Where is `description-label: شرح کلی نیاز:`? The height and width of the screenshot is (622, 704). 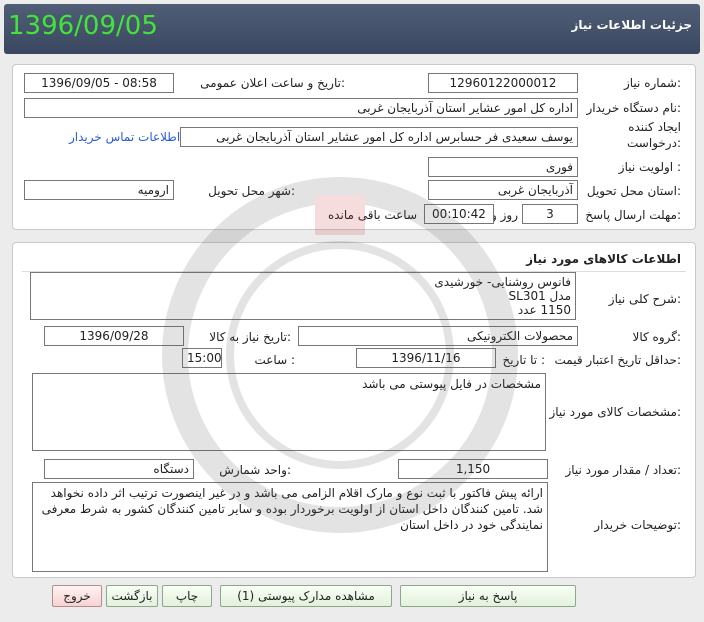
description-label: شرح کلی نیاز: is located at coordinates (644, 299).